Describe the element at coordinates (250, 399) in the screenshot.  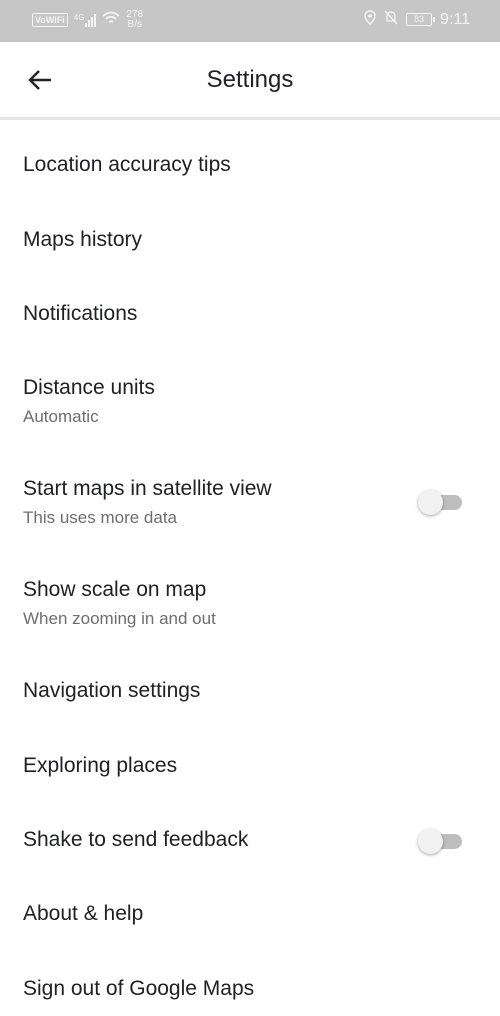
I see `settings-item-distance-units: Distance units Automatic` at that location.